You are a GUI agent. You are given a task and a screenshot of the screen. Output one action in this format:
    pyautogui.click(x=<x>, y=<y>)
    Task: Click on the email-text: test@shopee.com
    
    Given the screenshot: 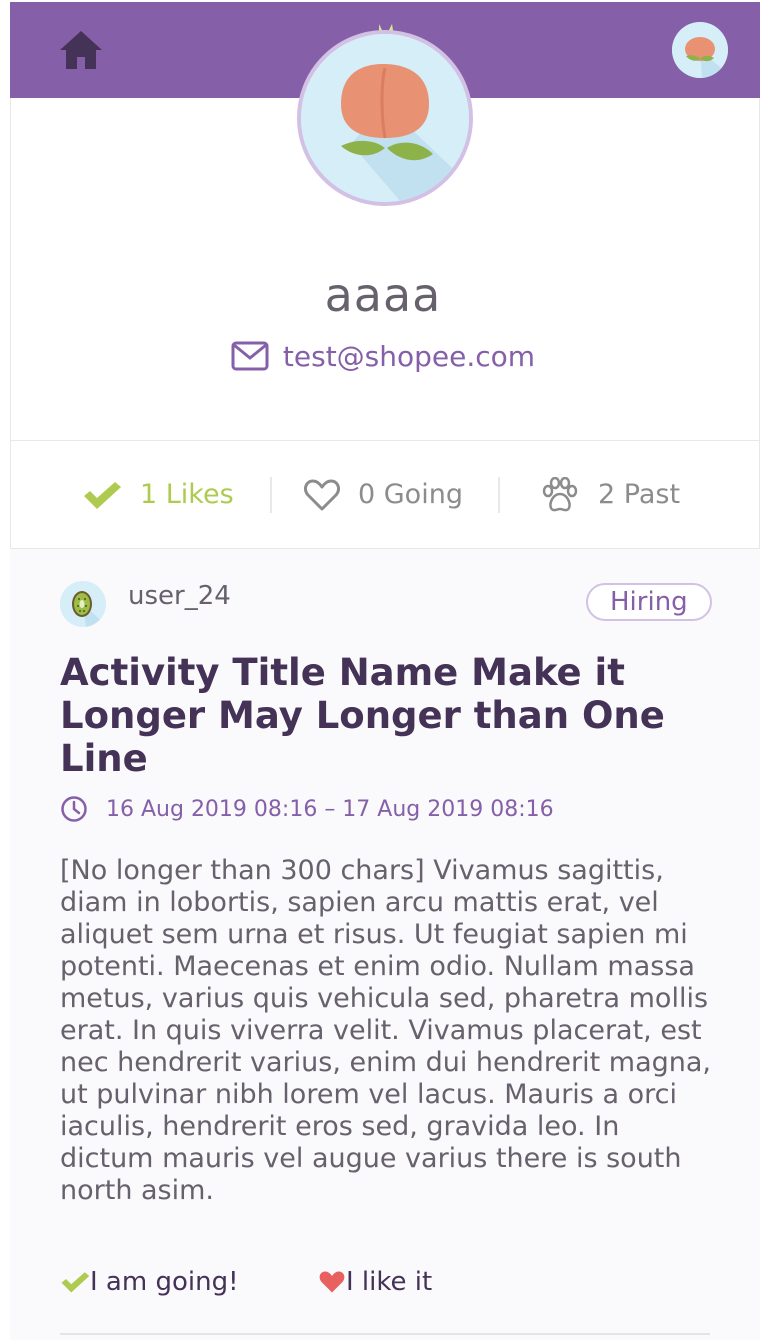 What is the action you would take?
    pyautogui.click(x=409, y=356)
    